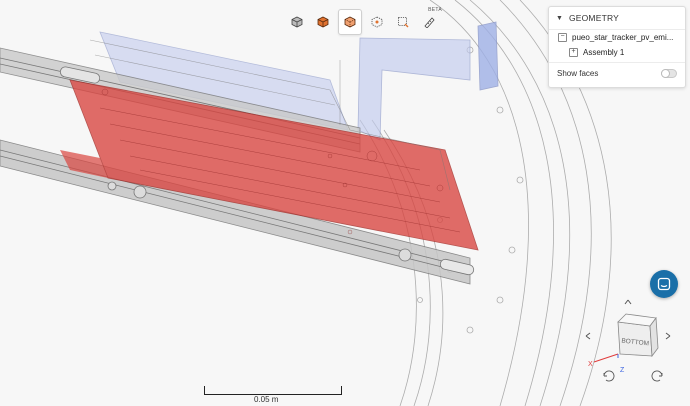  I want to click on viewer-toolbar: BETA, so click(364, 21).